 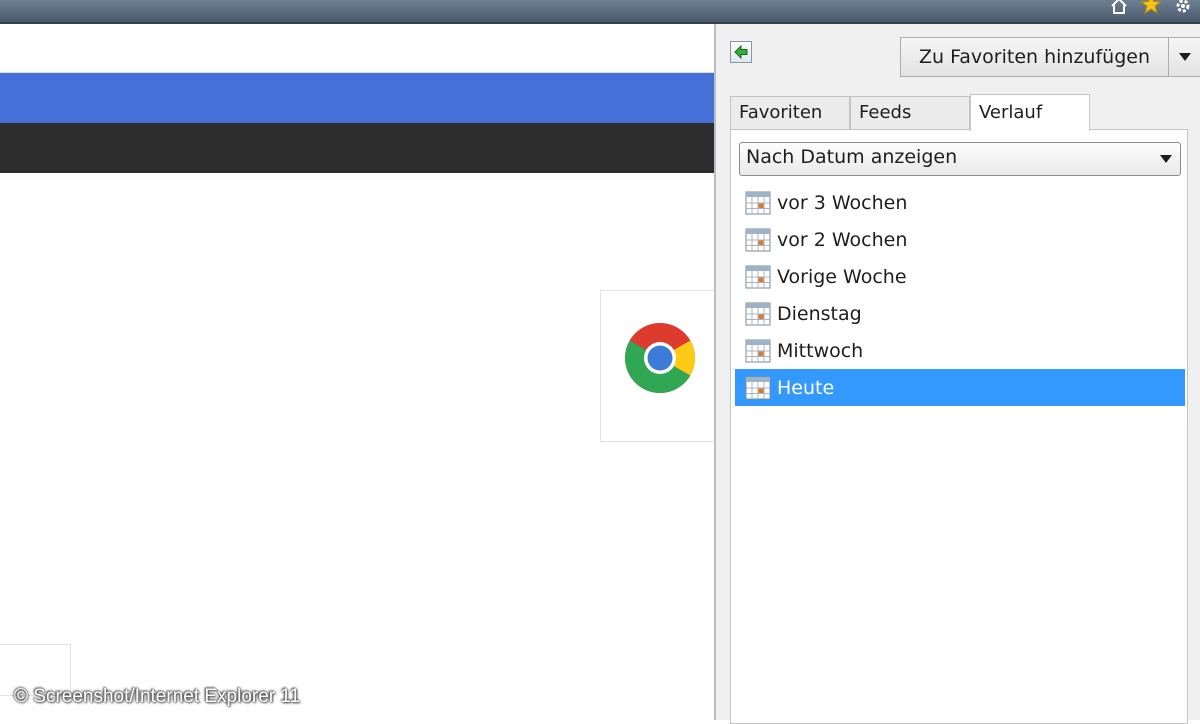 What do you see at coordinates (781, 112) in the screenshot?
I see `tab-label: Favoriten` at bounding box center [781, 112].